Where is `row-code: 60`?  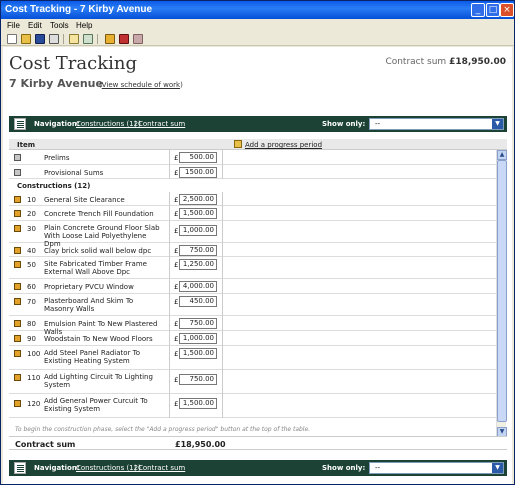
row-code: 60 is located at coordinates (31, 287).